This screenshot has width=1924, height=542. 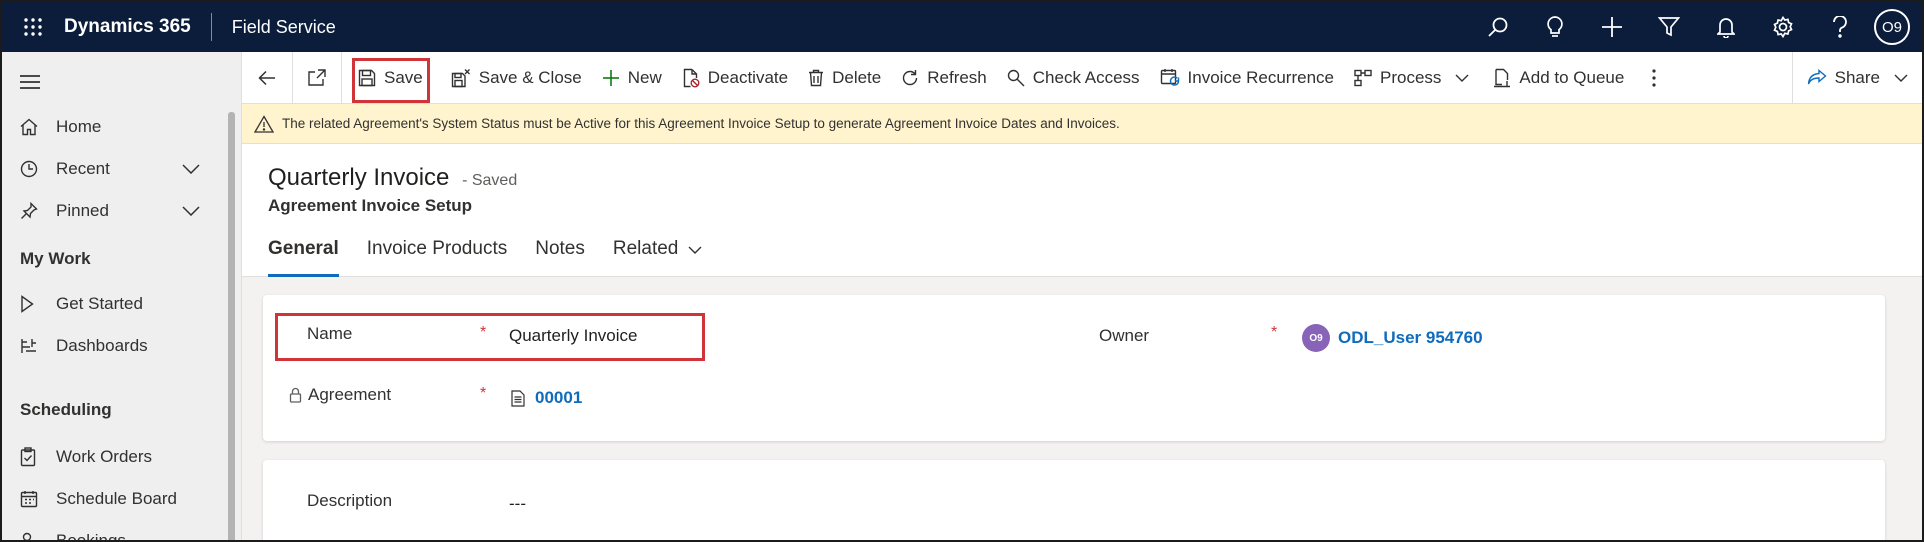 I want to click on scheduling-header: Scheduling, so click(x=66, y=409).